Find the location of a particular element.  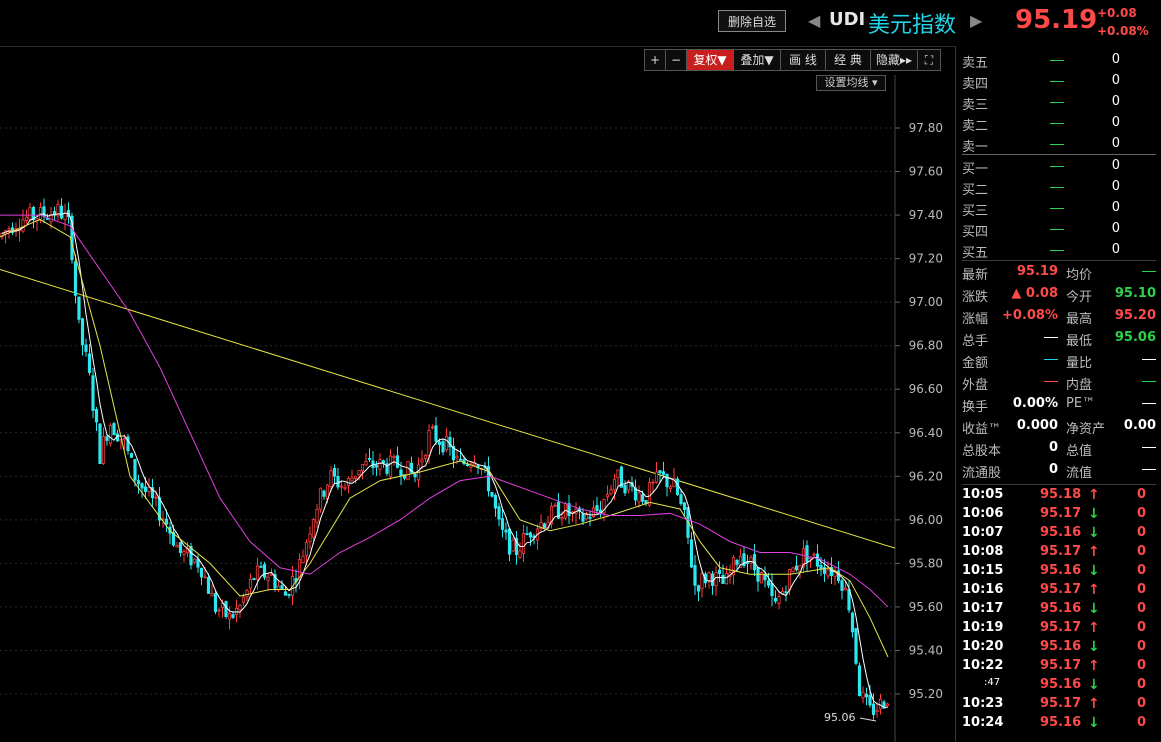

adjust-rights-dropdown: 复权▼ is located at coordinates (710, 60).